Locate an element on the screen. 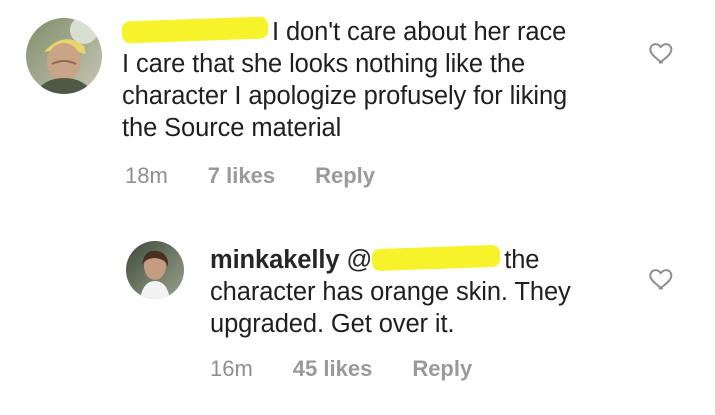 Image resolution: width=715 pixels, height=415 pixels. comment-2-meta: 16m 45 likes Reply is located at coordinates (341, 369).